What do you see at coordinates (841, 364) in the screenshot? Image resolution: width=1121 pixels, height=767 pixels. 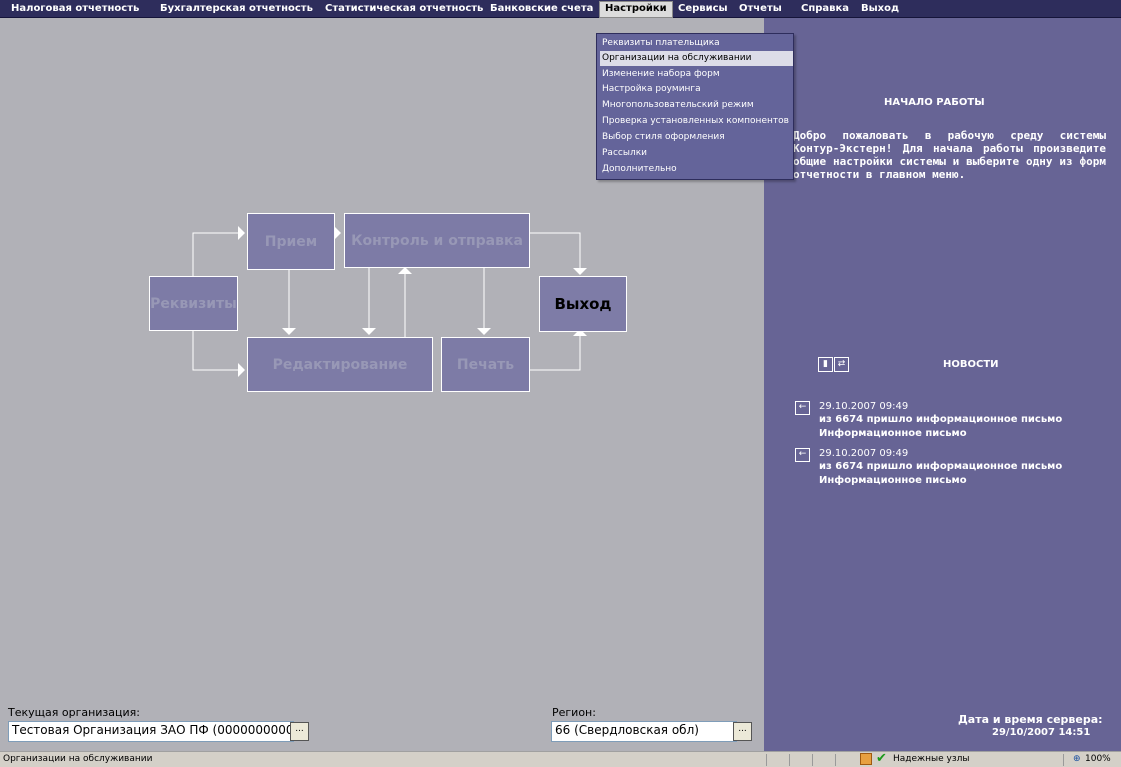 I see `refresh-icon: ⇄` at bounding box center [841, 364].